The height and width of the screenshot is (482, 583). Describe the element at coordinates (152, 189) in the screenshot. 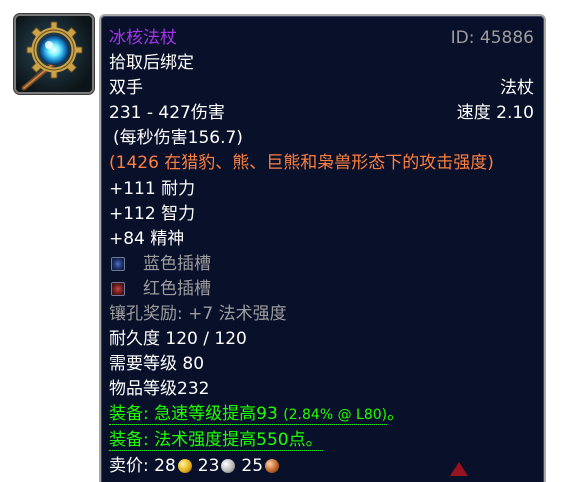

I see `stat-stamina: +111 耐力` at that location.